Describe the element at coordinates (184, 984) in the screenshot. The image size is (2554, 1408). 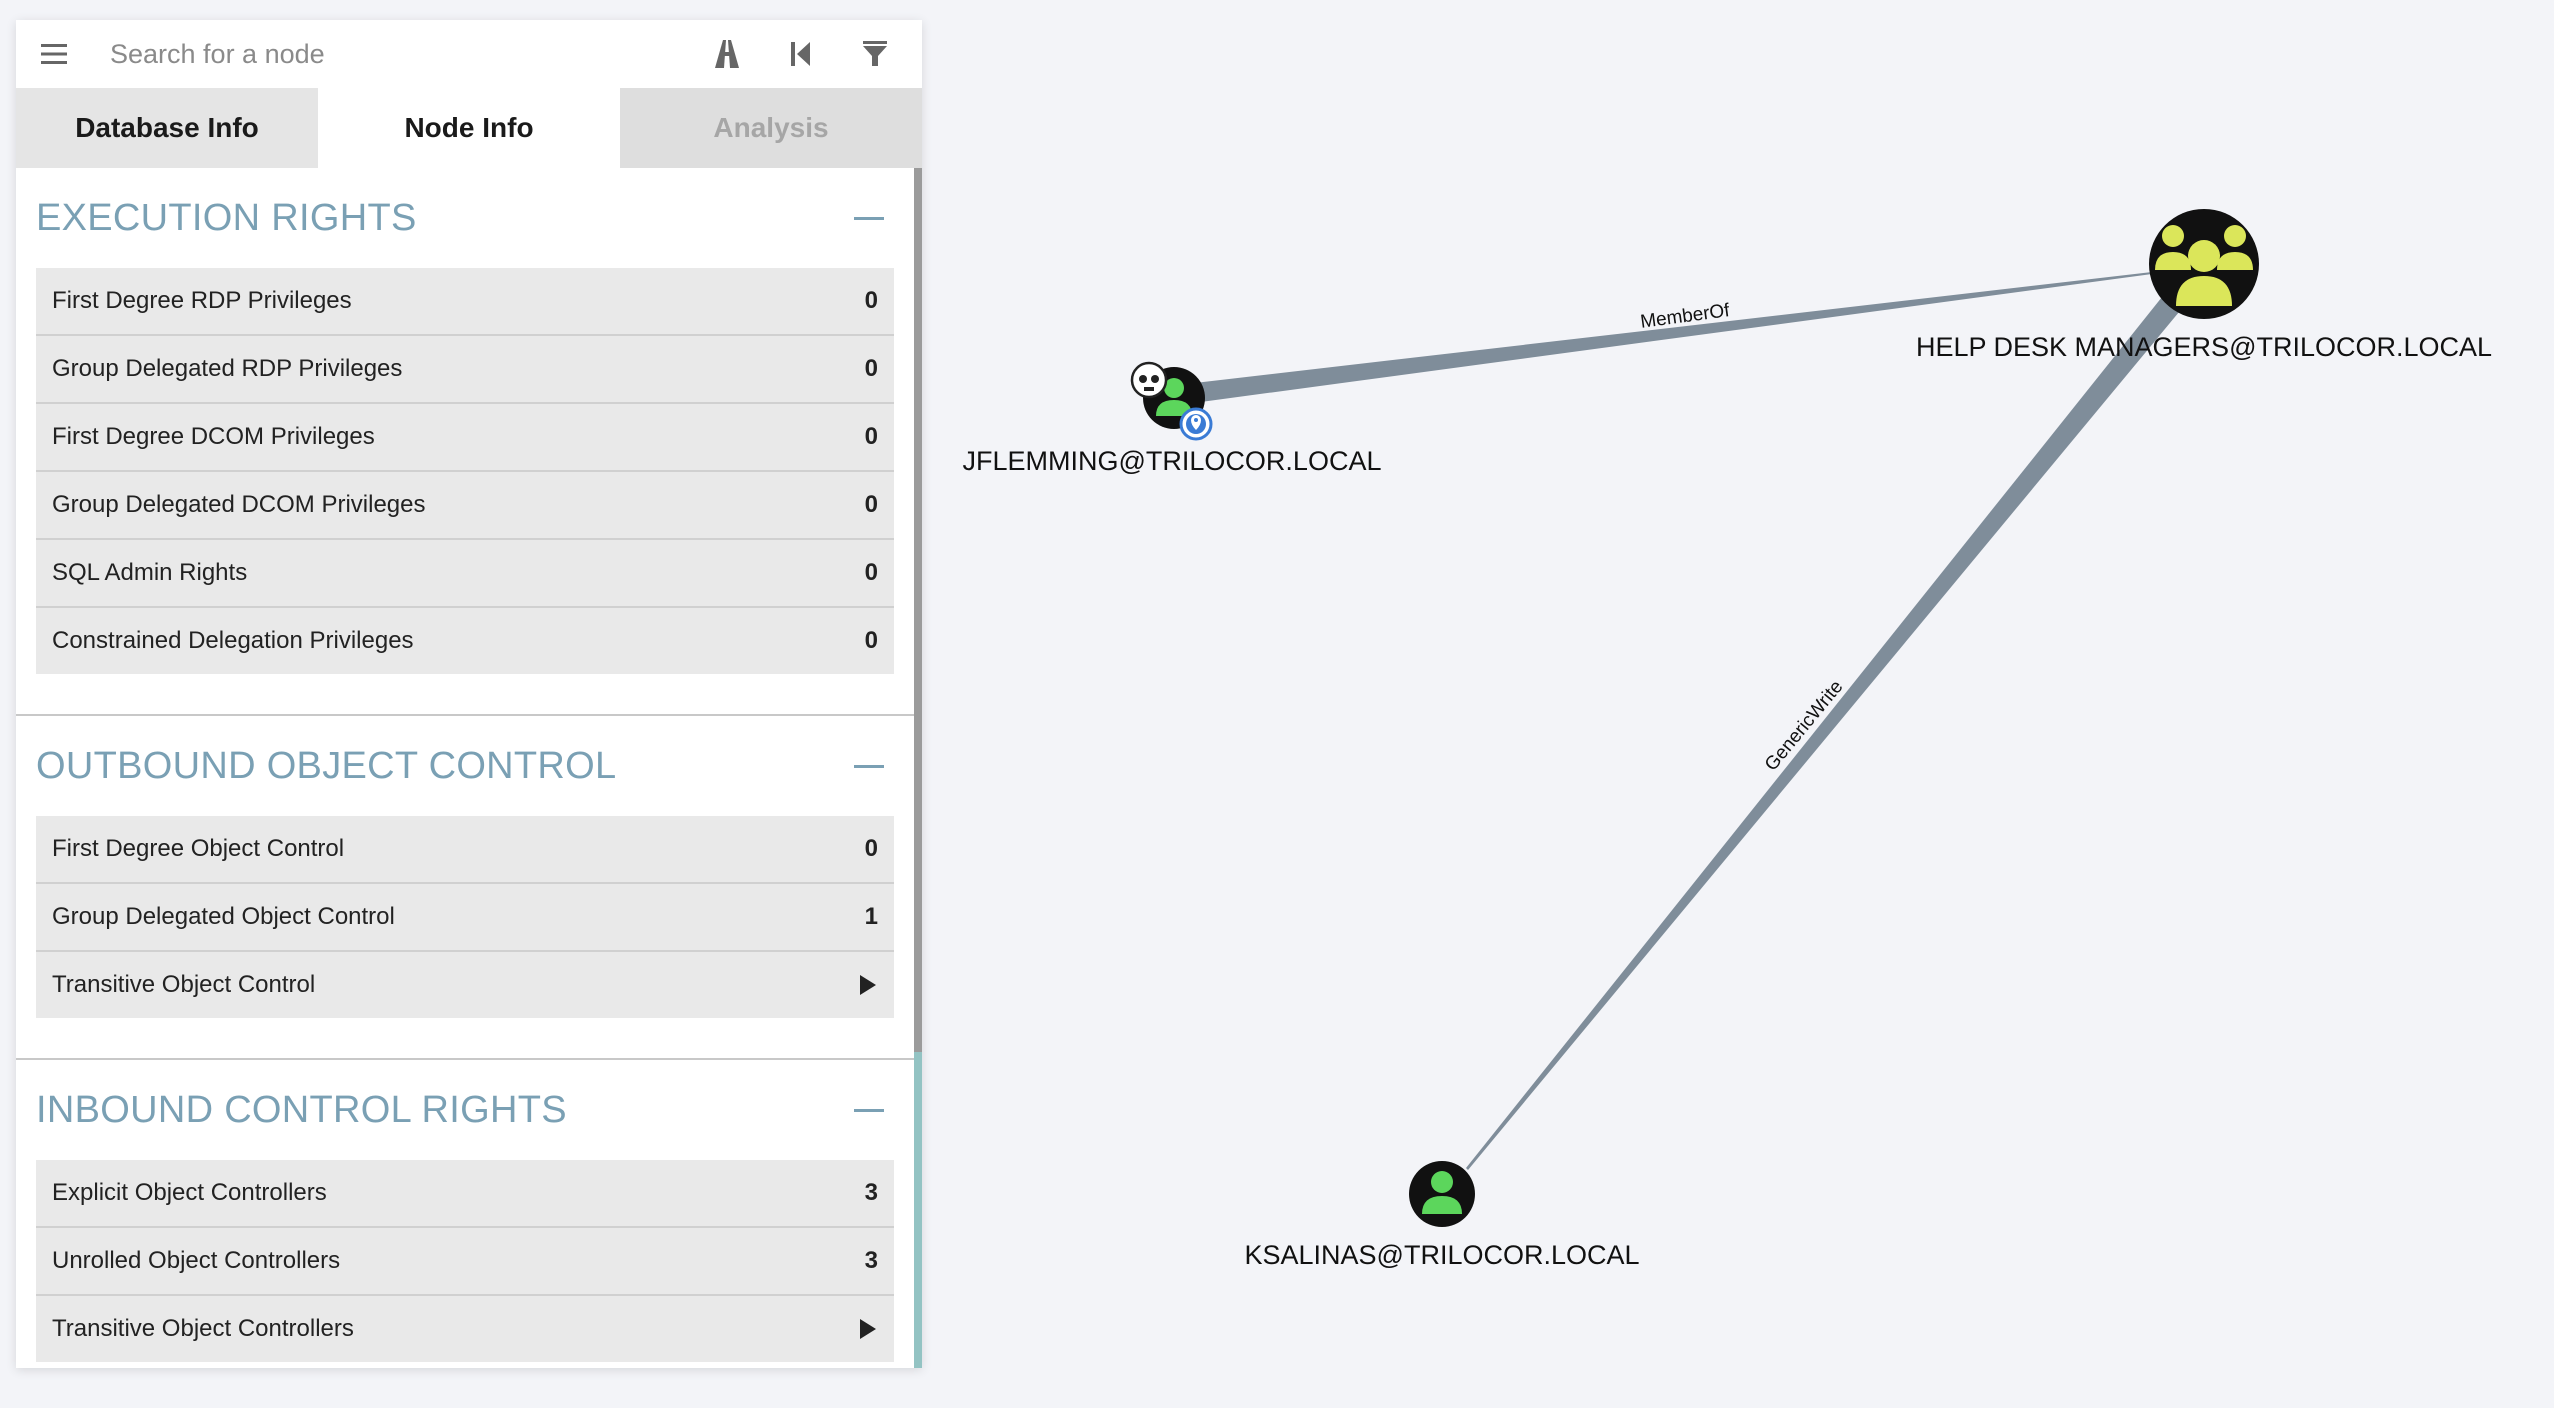
I see `row-label: Transitive Object Control` at that location.